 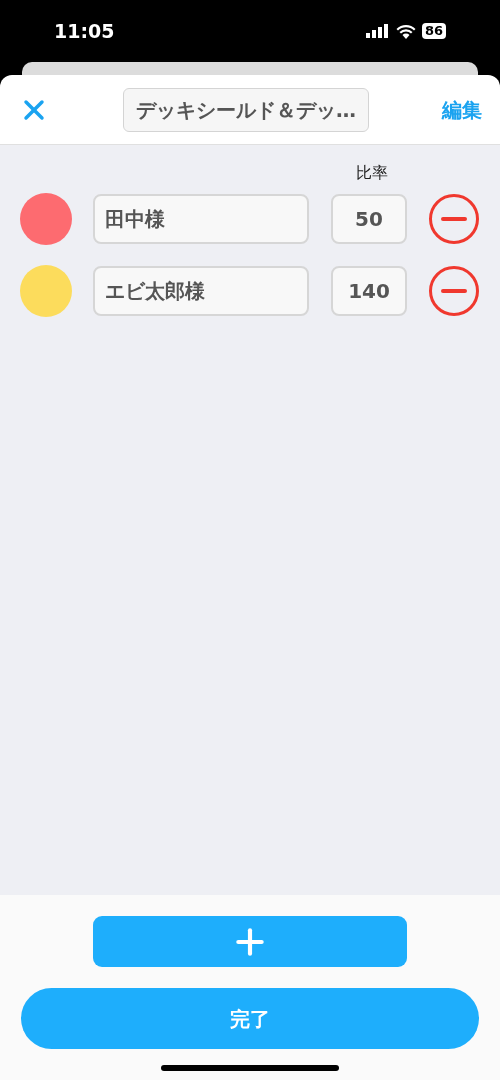 I want to click on ratio-field: 140, so click(x=369, y=291).